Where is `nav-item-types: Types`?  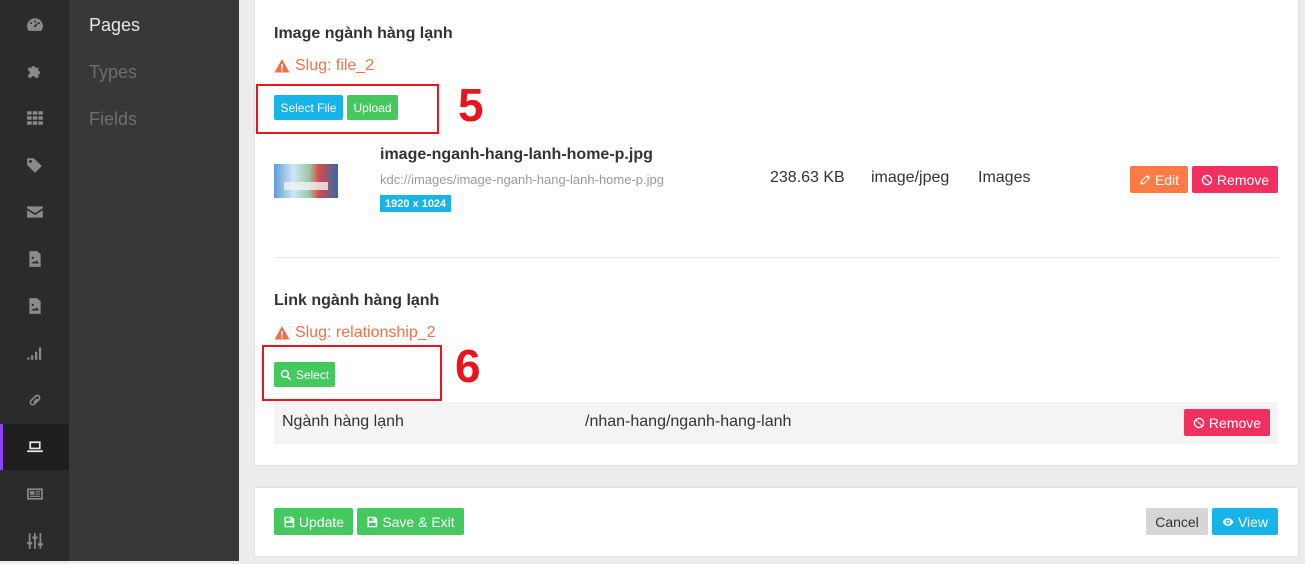 nav-item-types: Types is located at coordinates (113, 72).